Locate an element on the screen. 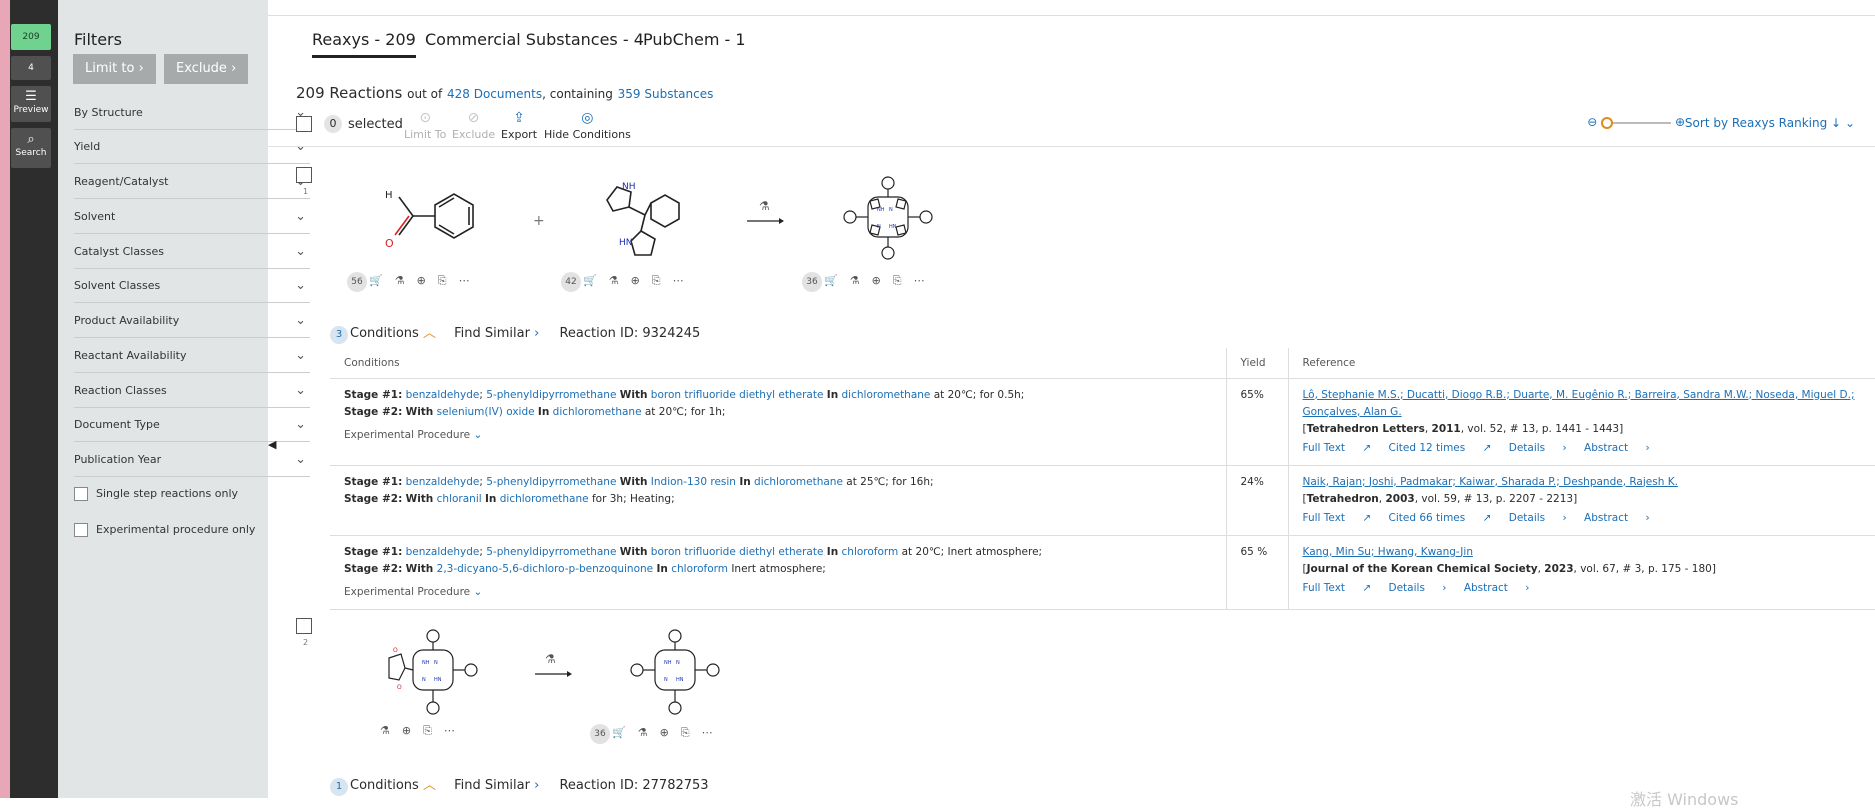 Image resolution: width=1875 pixels, height=810 pixels. benzaldehyde-structure: H O is located at coordinates (427, 220).